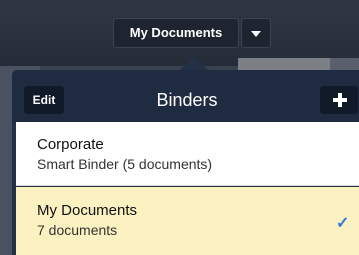 The height and width of the screenshot is (255, 359). Describe the element at coordinates (194, 64) in the screenshot. I see `popover-arrow` at that location.